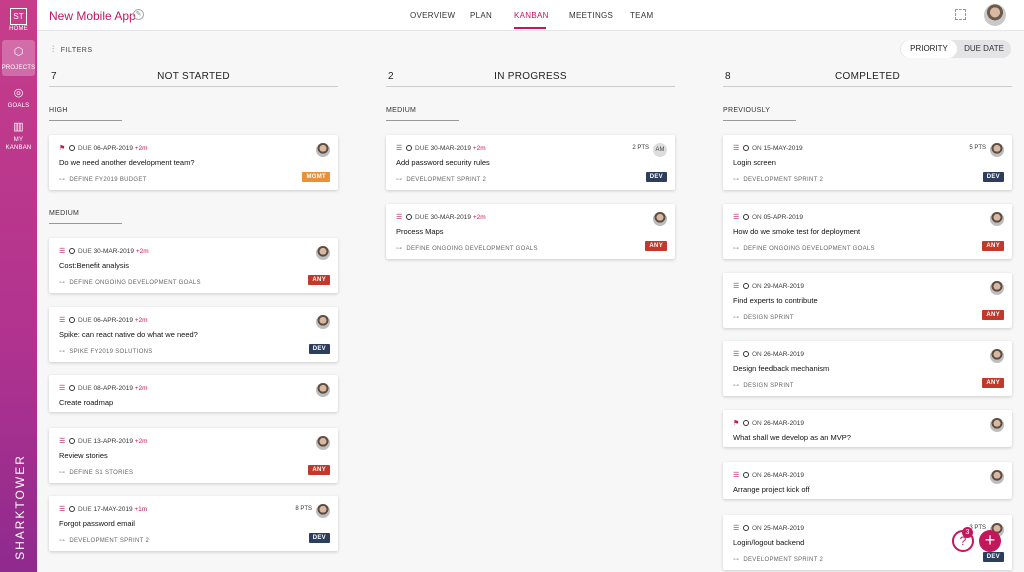 This screenshot has width=1024, height=572. I want to click on notification-badge: 3, so click(967, 532).